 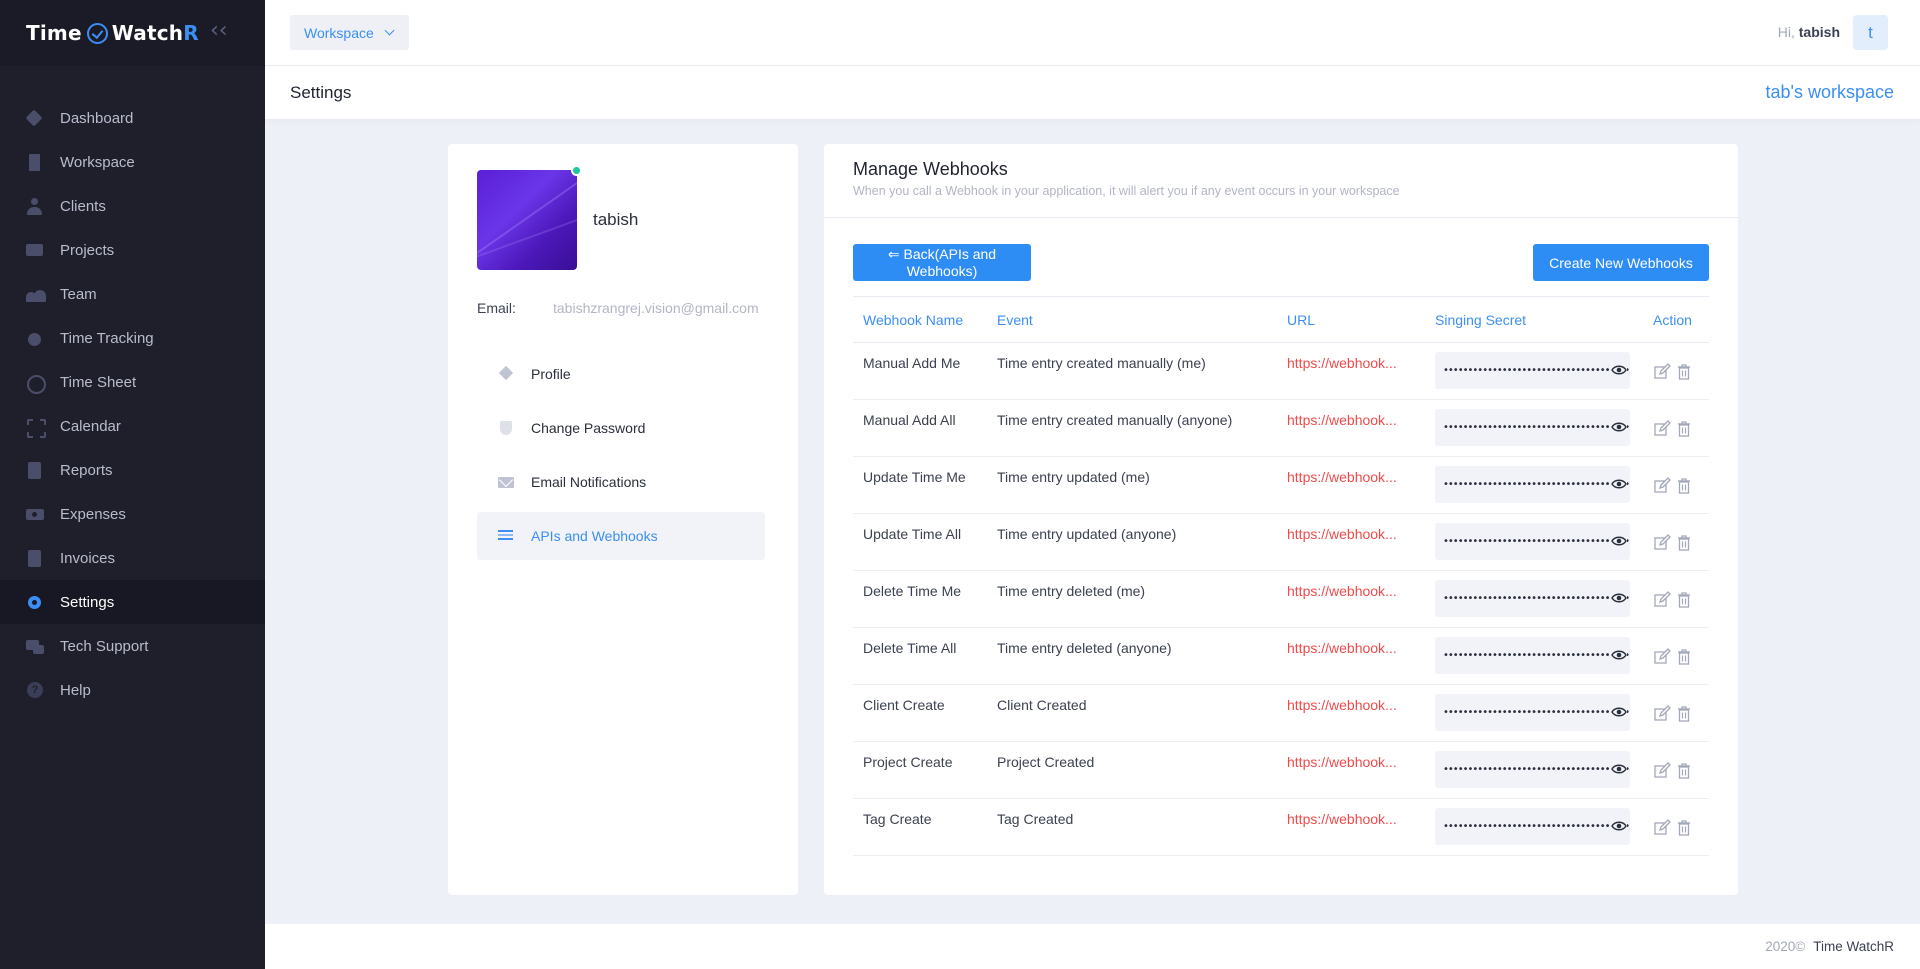 I want to click on create-webhook-button: Create New Webhooks, so click(x=1621, y=262).